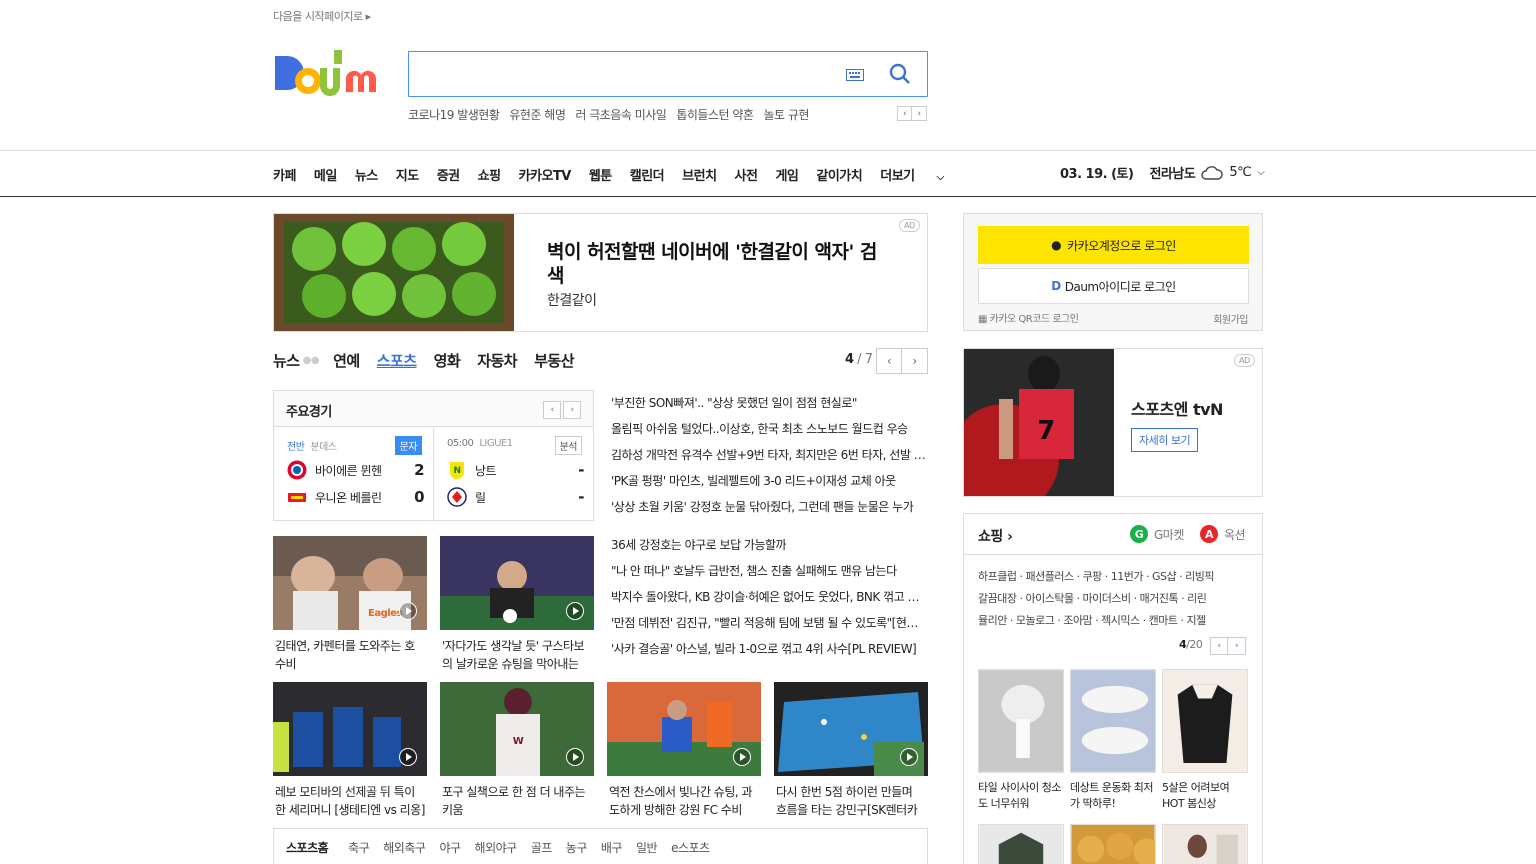  I want to click on ad-banner: 벽이 허전할땐 네이버에 '한결같이 액자' 검색 한결같이 AD, so click(600, 272).